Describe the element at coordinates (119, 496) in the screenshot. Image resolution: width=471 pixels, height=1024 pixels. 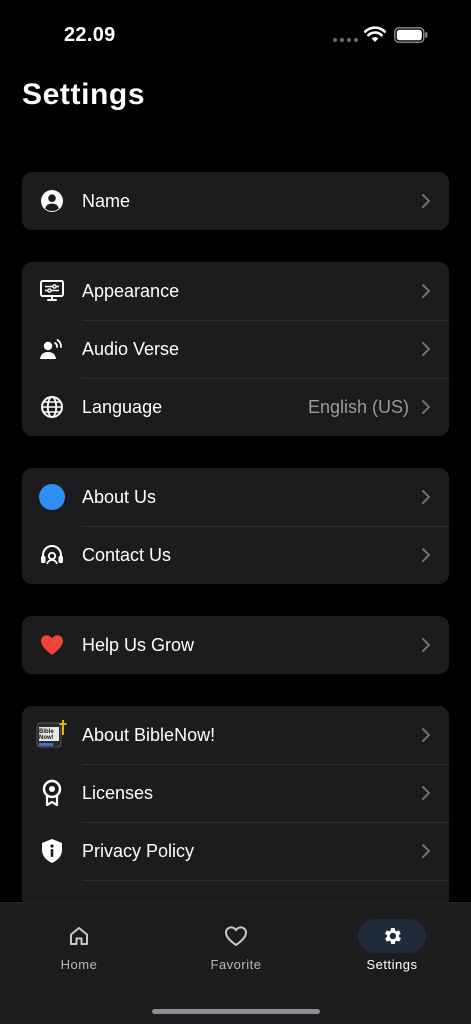
I see `row-label-about-us: About Us` at that location.